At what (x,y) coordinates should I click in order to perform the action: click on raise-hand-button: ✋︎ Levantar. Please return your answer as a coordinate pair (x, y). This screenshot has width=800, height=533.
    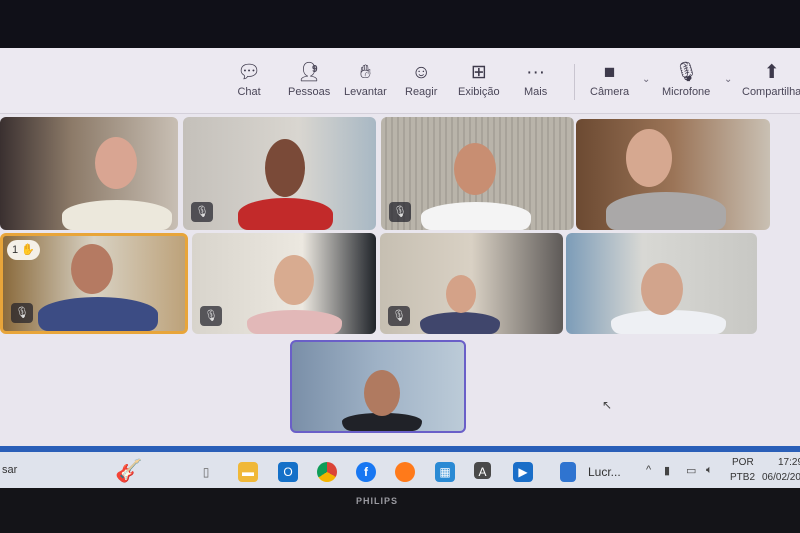
    Looking at the image, I should click on (365, 79).